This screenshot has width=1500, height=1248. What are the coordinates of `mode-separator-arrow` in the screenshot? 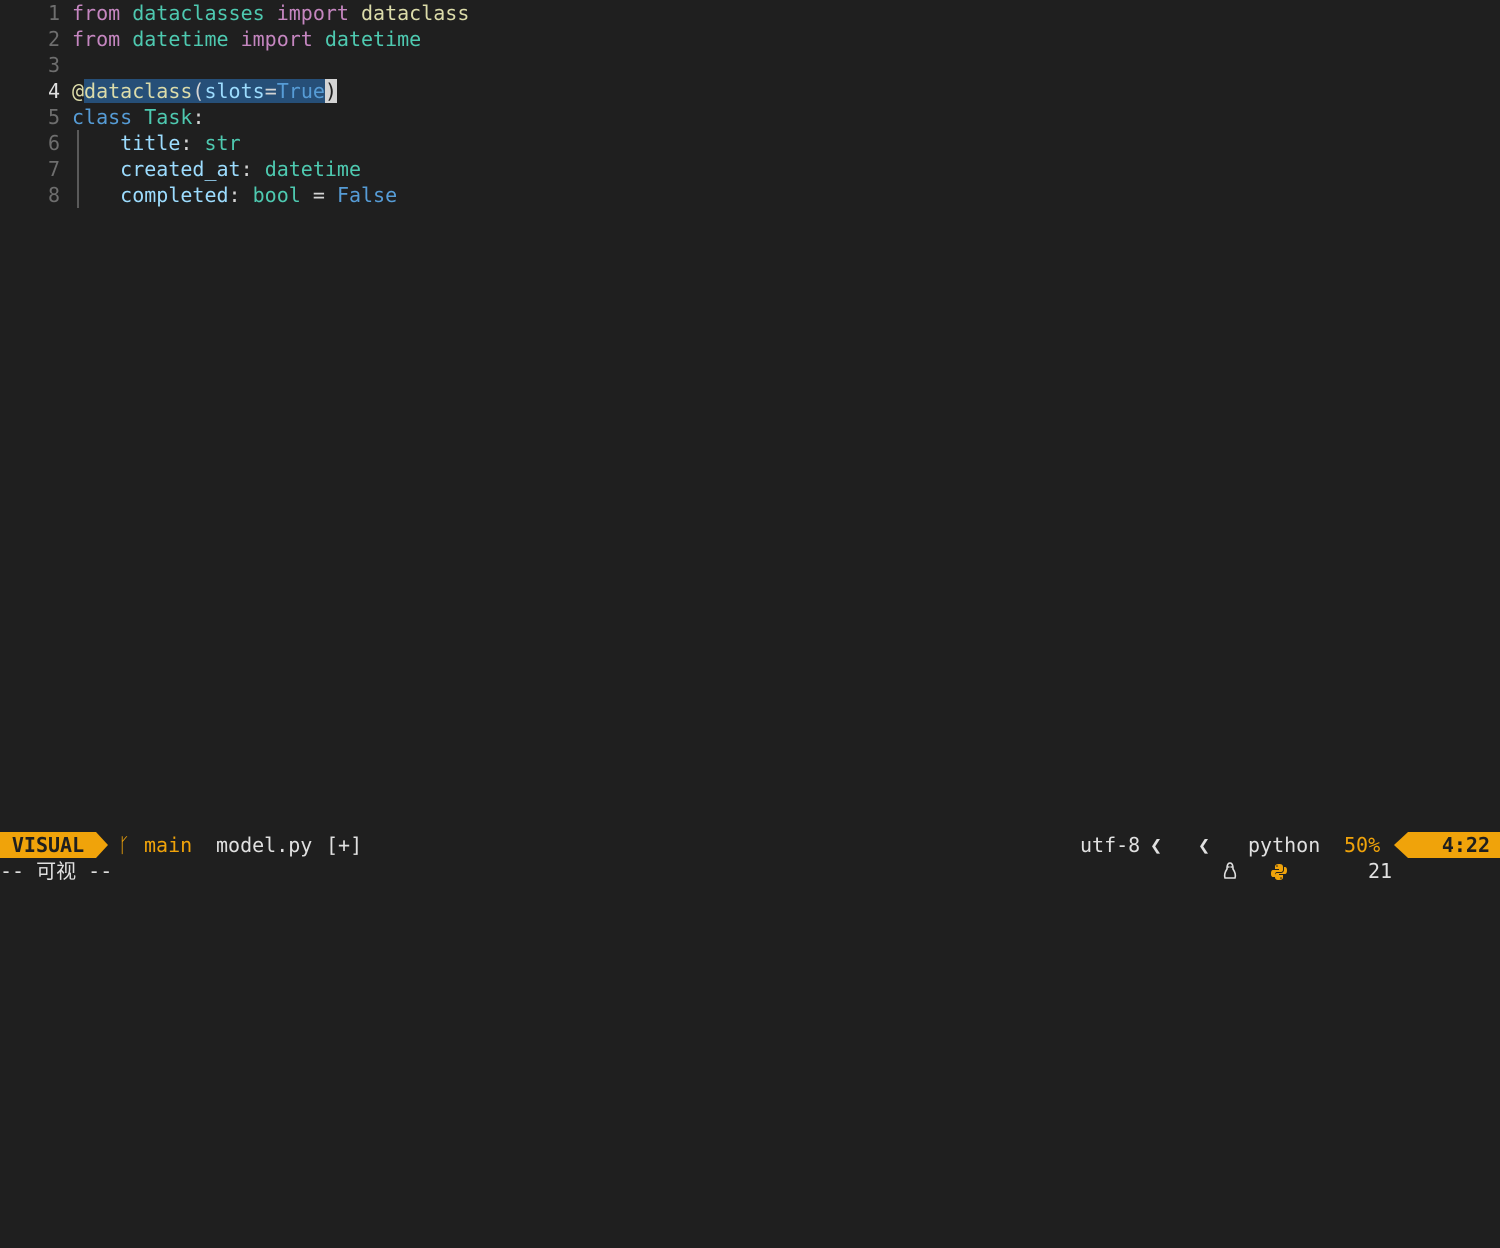 It's located at (102, 845).